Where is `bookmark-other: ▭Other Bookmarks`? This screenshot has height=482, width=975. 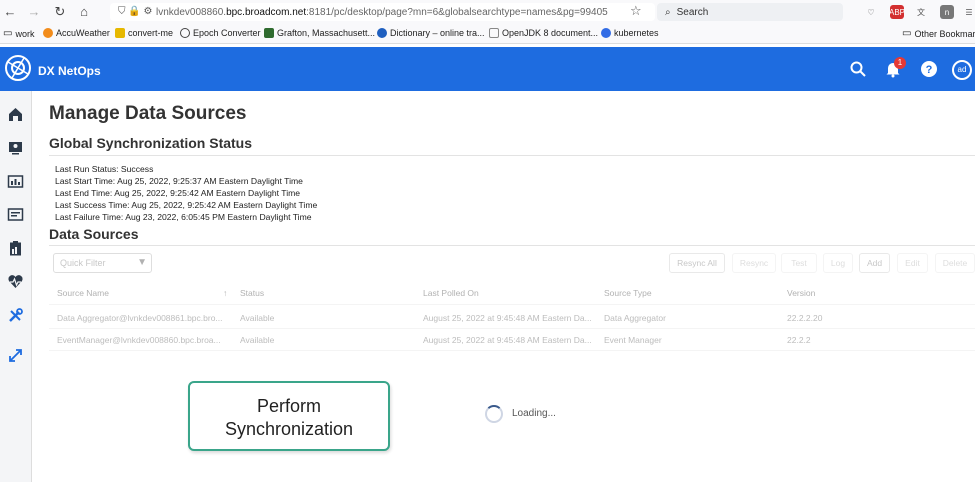 bookmark-other: ▭Other Bookmarks is located at coordinates (938, 33).